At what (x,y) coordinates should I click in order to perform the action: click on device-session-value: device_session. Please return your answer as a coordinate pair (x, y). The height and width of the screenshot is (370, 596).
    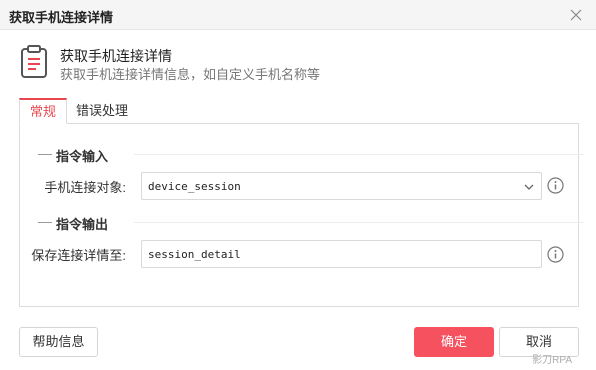
    Looking at the image, I should click on (194, 186).